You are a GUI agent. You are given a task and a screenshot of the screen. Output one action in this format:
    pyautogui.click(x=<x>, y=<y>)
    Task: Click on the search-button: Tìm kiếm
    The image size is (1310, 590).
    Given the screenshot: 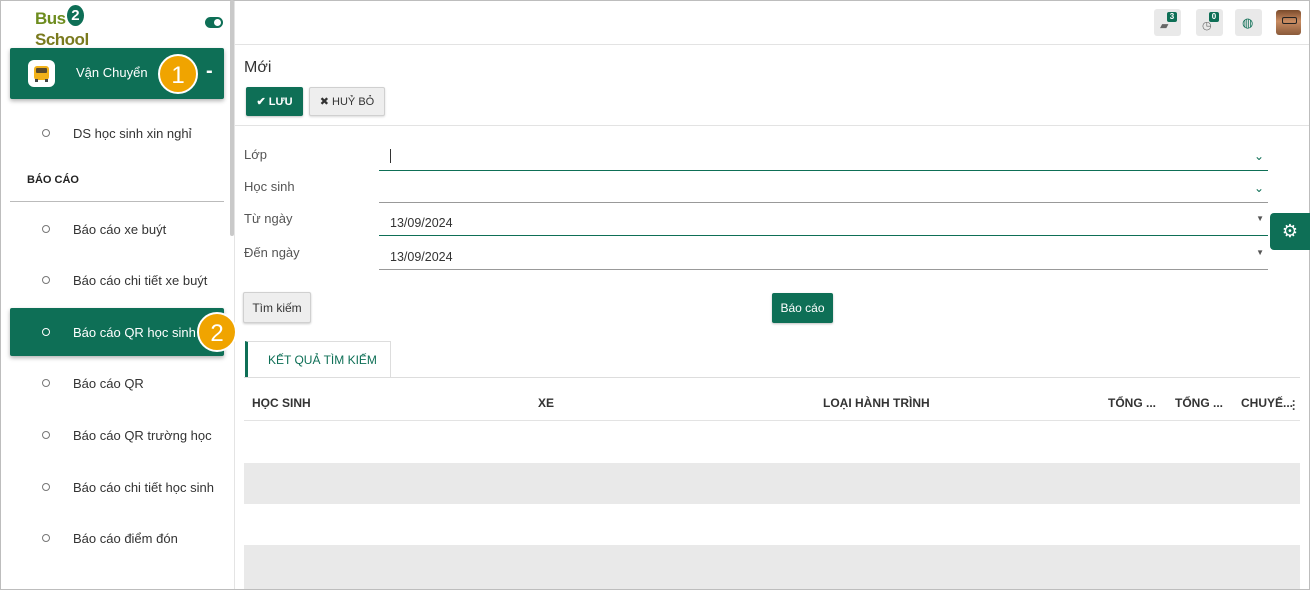 What is the action you would take?
    pyautogui.click(x=277, y=307)
    